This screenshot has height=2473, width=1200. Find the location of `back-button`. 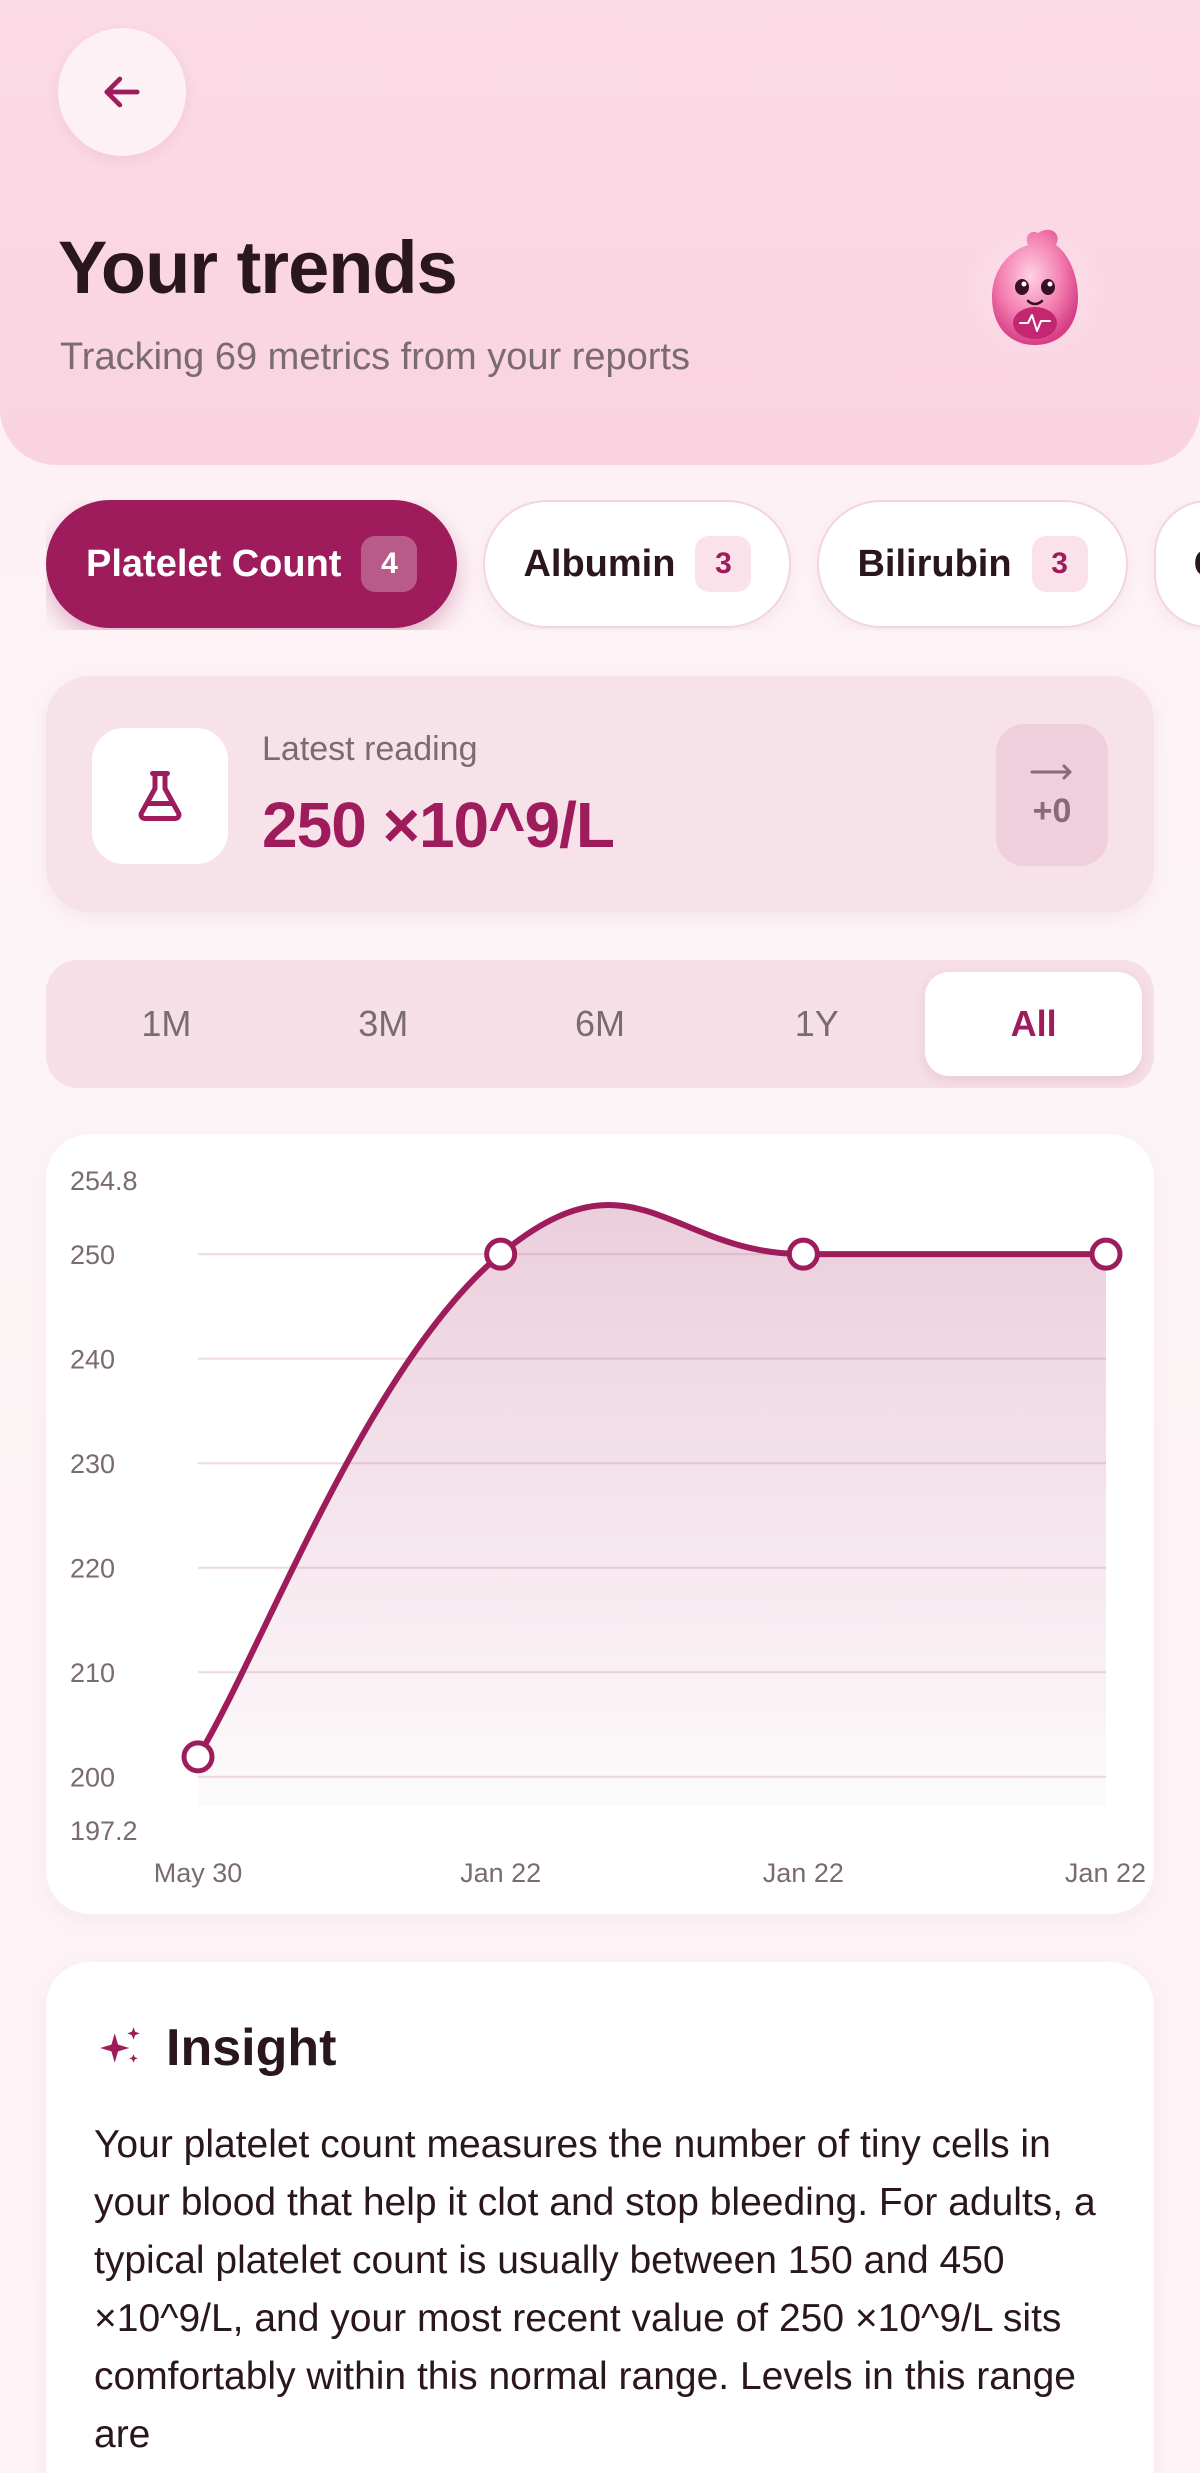

back-button is located at coordinates (122, 92).